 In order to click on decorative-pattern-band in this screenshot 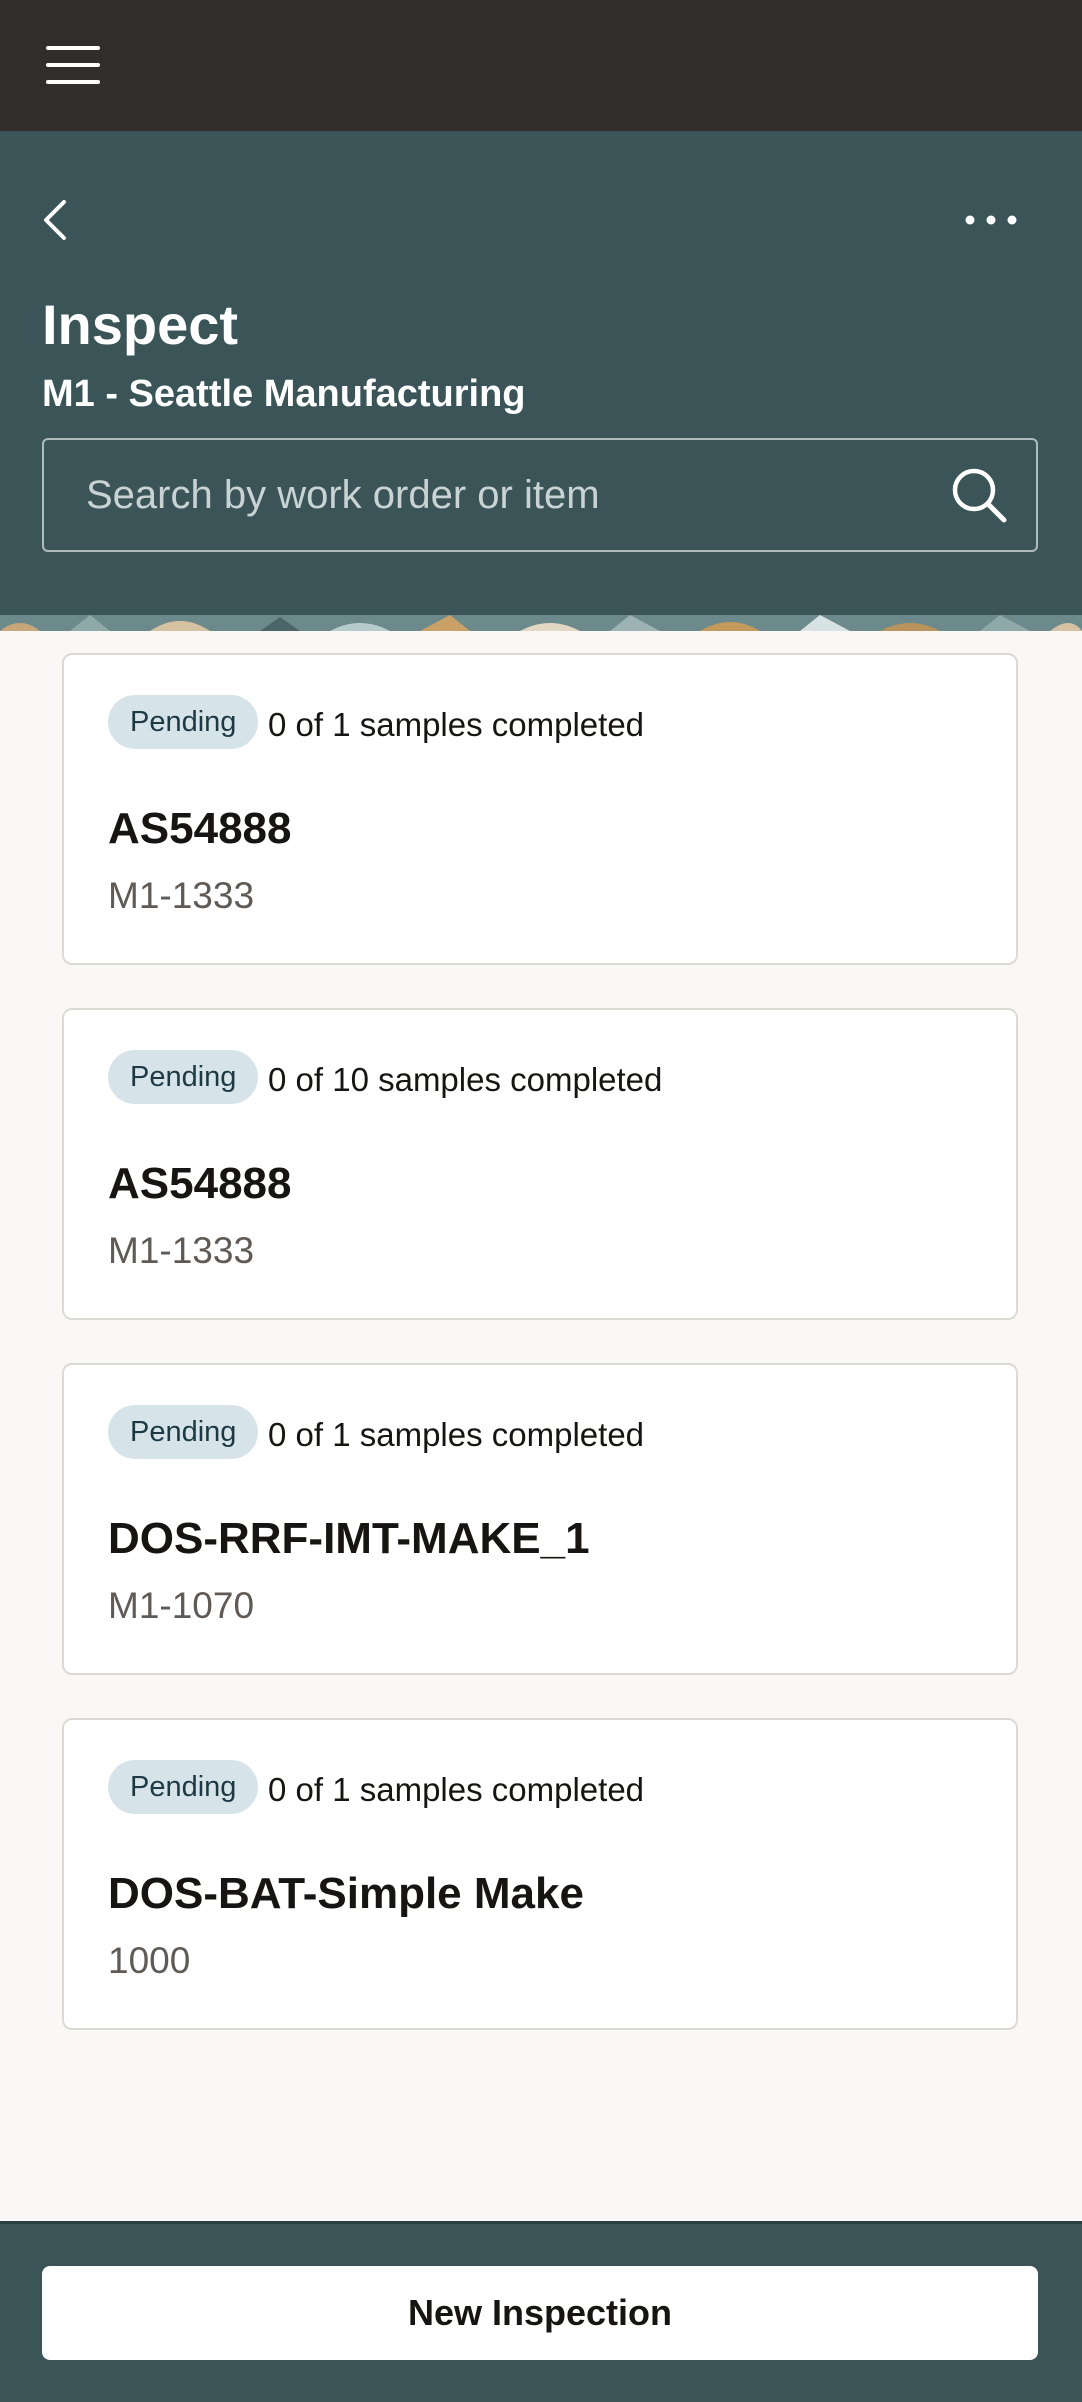, I will do `click(541, 623)`.